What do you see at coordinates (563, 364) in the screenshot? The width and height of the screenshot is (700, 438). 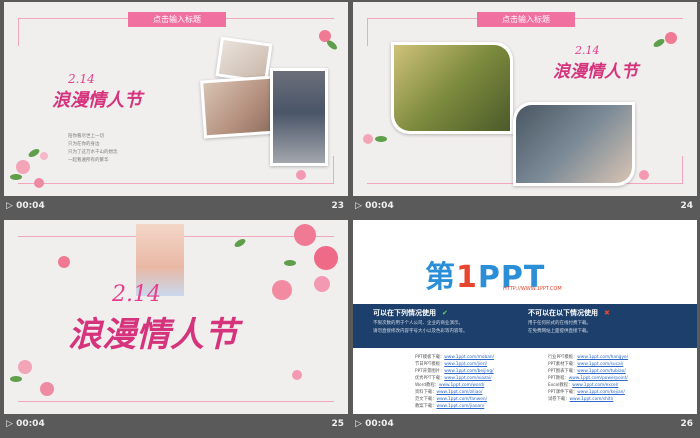 I see `resource-label: PPT素材下载：` at bounding box center [563, 364].